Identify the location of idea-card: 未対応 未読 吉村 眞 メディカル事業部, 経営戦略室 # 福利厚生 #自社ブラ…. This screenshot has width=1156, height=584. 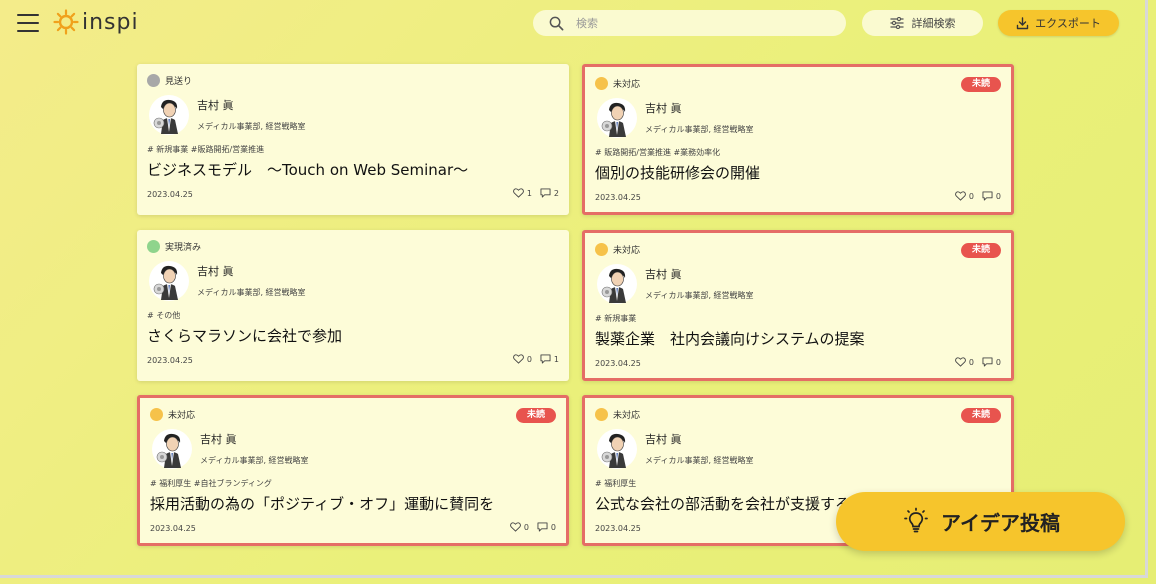
(353, 470).